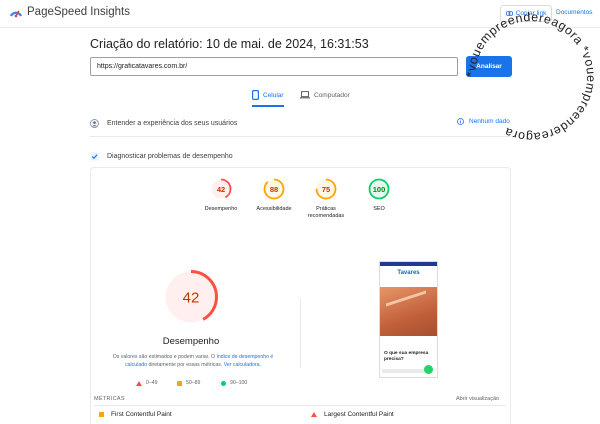  Describe the element at coordinates (193, 383) in the screenshot. I see `legend-average-range: 50–89` at that location.